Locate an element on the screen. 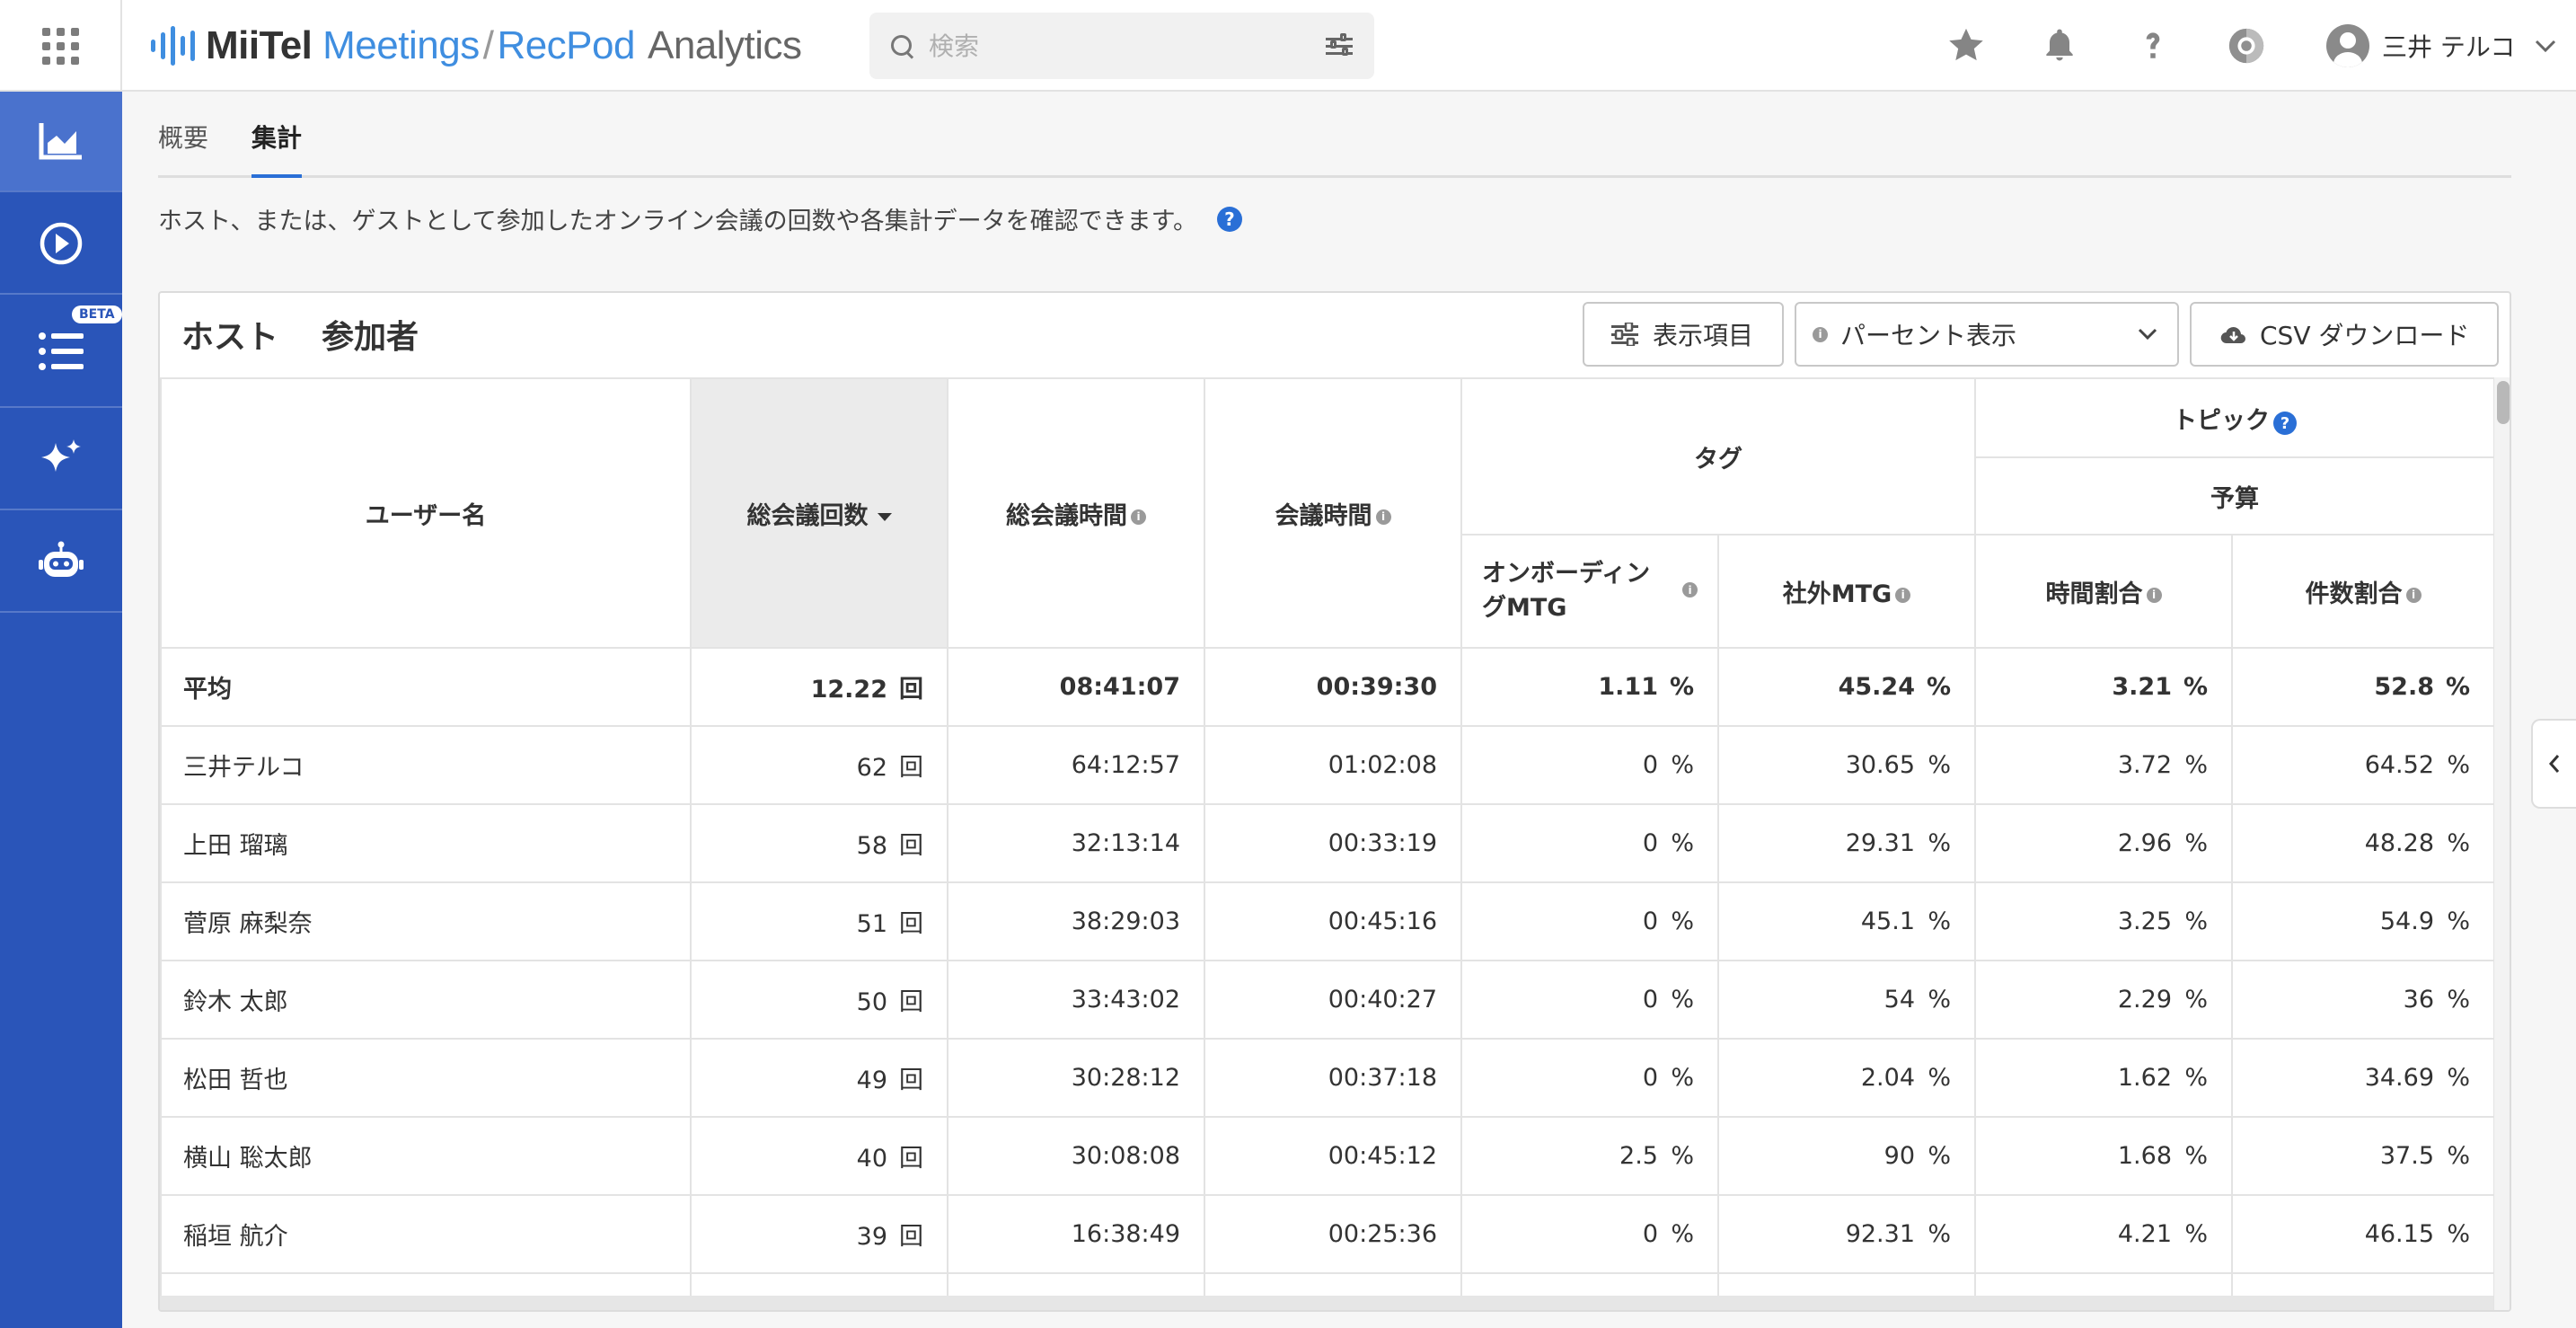 The image size is (2576, 1328). search-filter-icon is located at coordinates (1339, 46).